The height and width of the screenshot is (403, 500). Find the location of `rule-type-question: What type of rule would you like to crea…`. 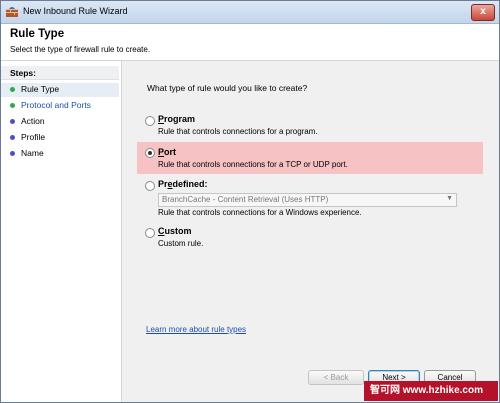

rule-type-question: What type of rule would you like to crea… is located at coordinates (227, 88).